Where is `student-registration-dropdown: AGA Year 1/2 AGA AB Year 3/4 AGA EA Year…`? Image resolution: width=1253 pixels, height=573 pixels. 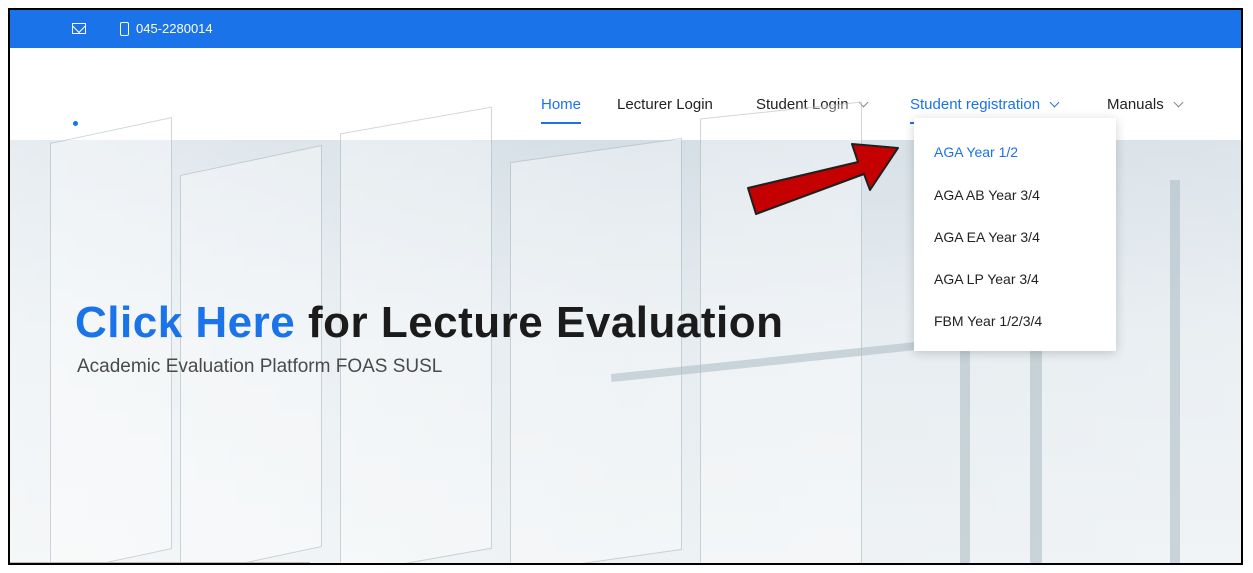
student-registration-dropdown: AGA Year 1/2 AGA AB Year 3/4 AGA EA Year… is located at coordinates (1015, 234).